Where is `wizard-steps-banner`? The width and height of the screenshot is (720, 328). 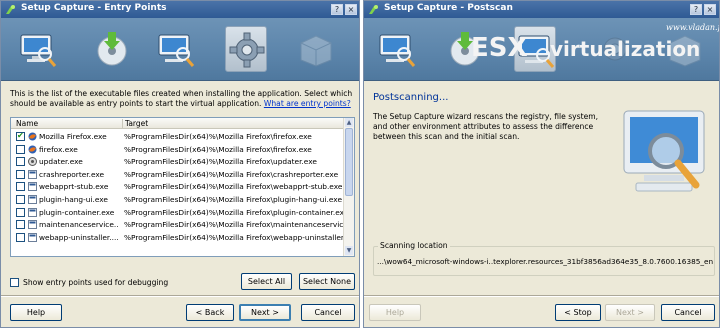 wizard-steps-banner is located at coordinates (180, 49).